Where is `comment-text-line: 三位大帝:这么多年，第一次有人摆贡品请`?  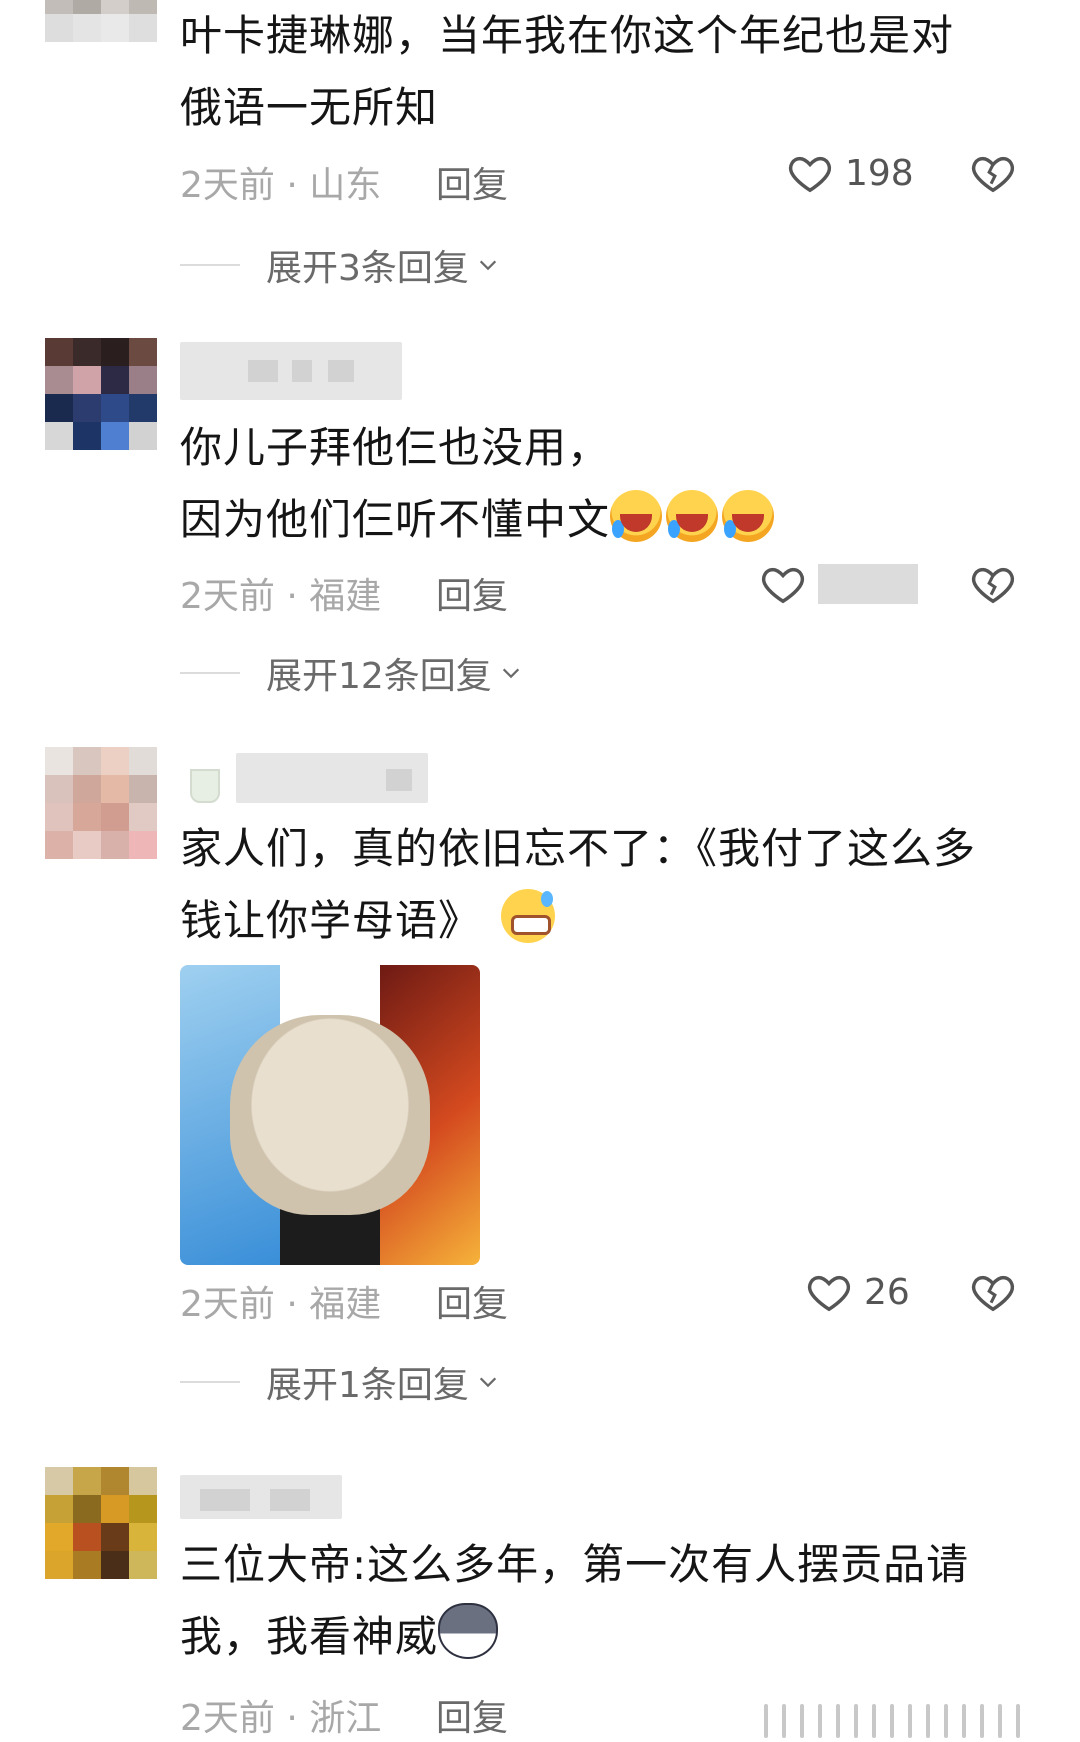
comment-text-line: 三位大帝:这么多年，第一次有人摆贡品请 is located at coordinates (575, 1564).